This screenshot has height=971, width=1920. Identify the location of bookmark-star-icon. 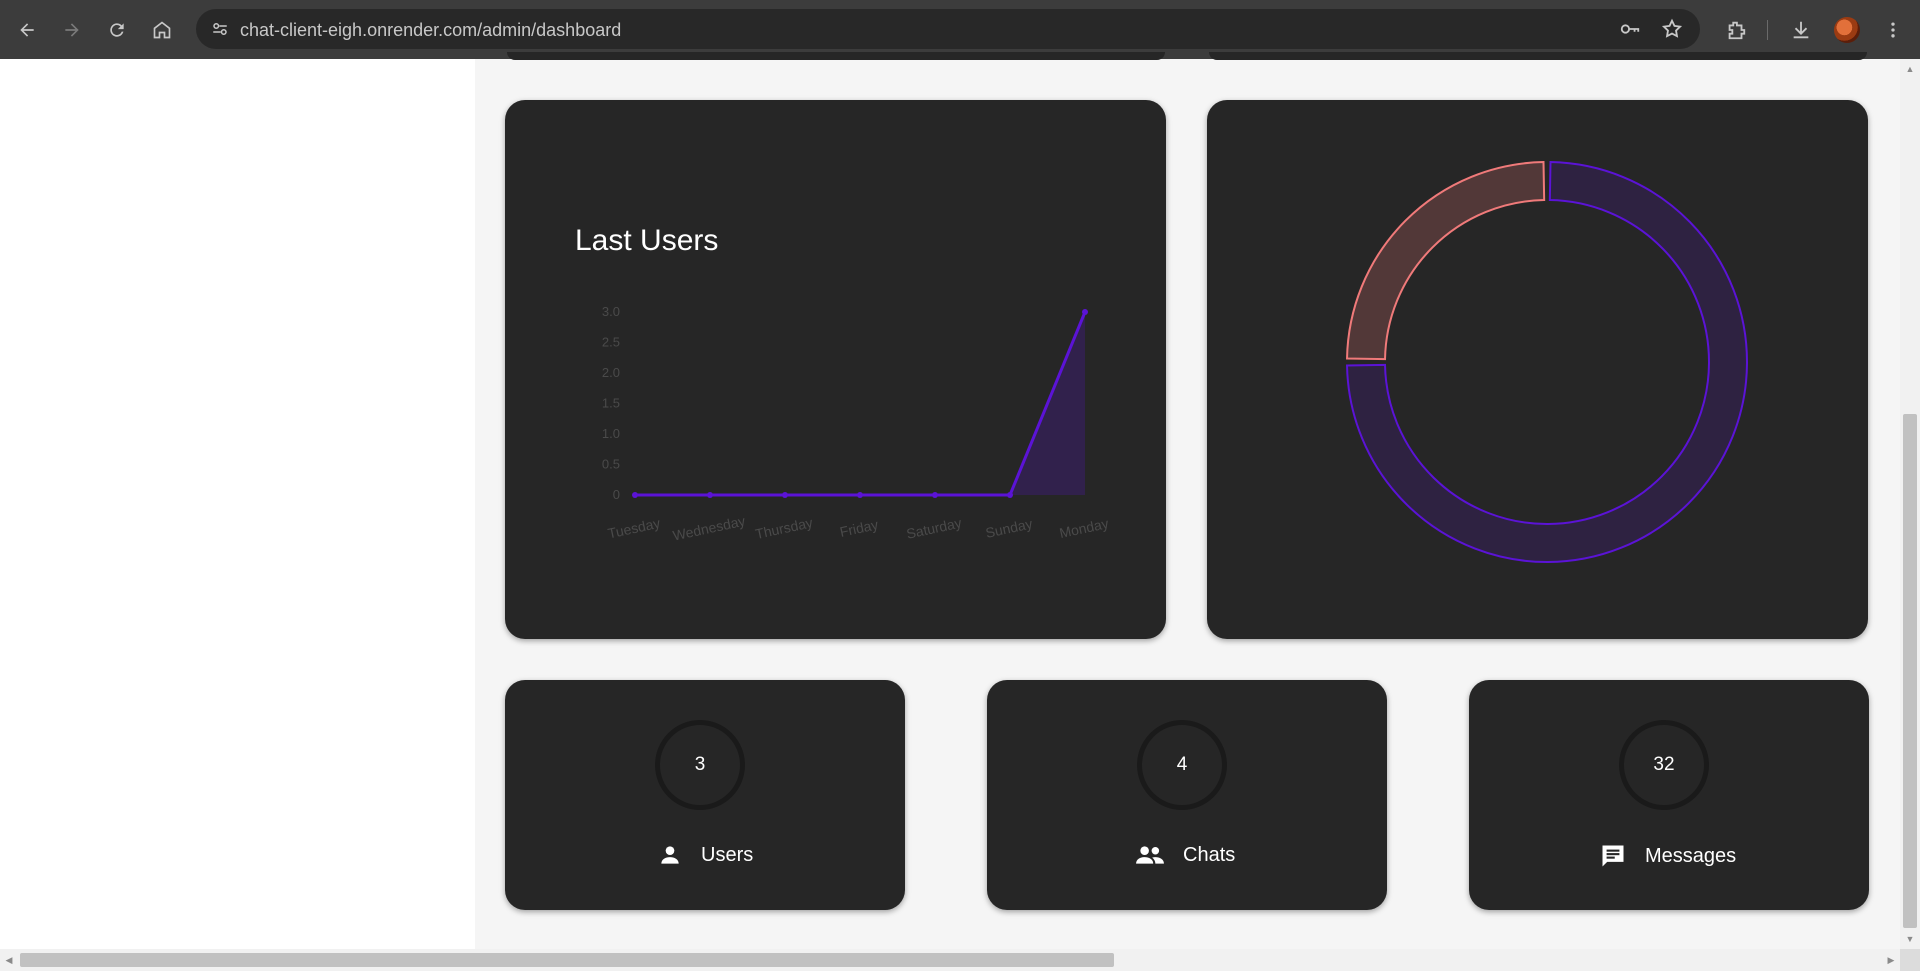
(1672, 29).